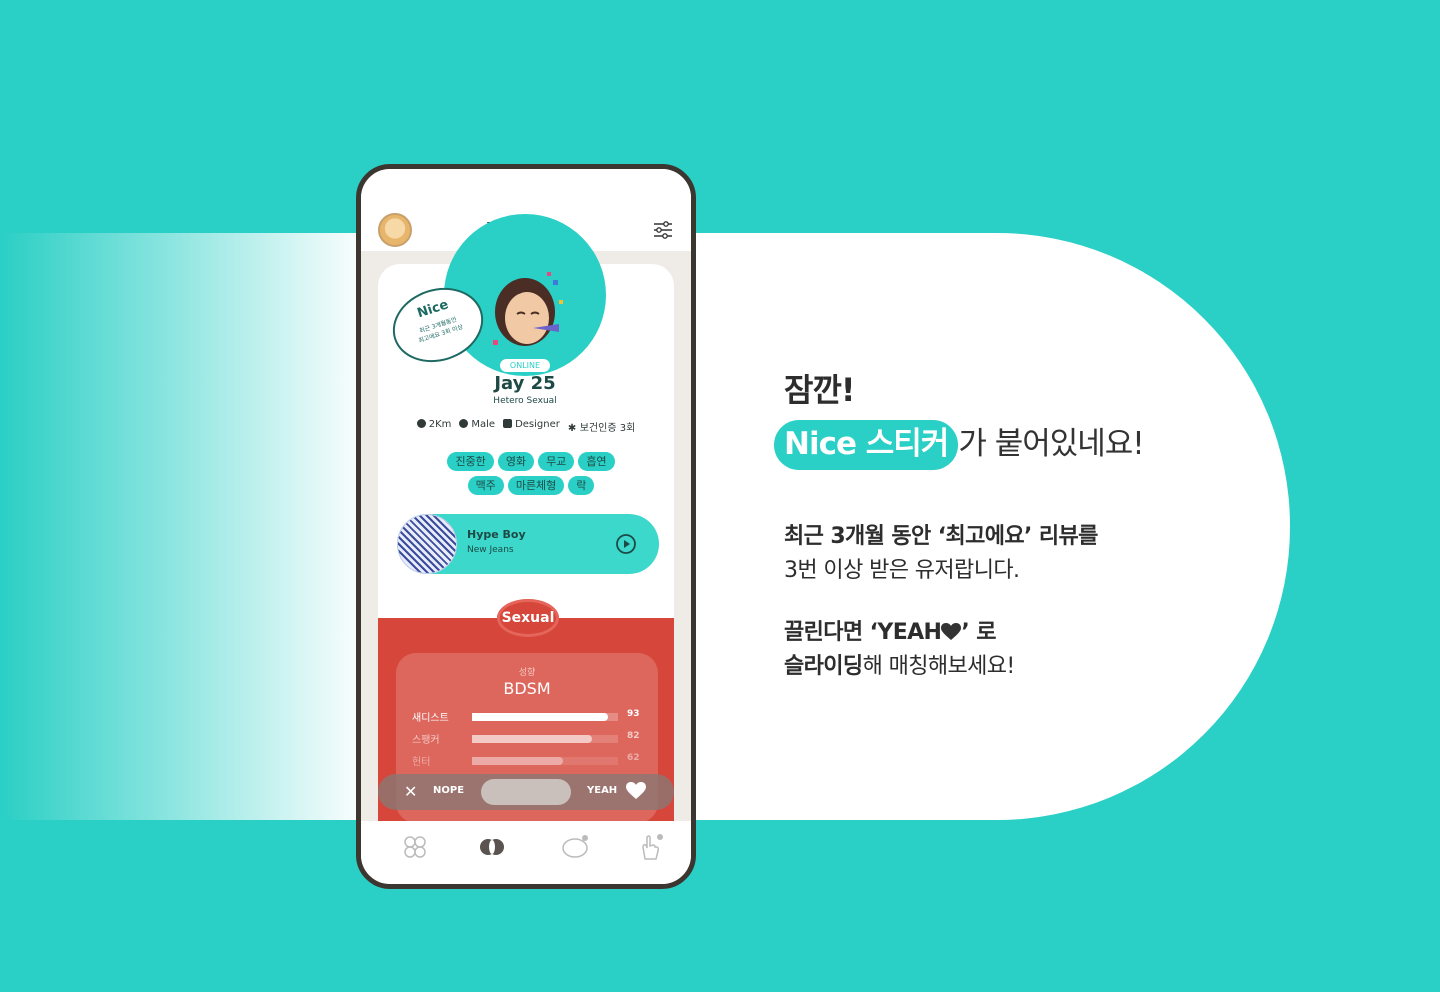 This screenshot has height=992, width=1440. Describe the element at coordinates (823, 666) in the screenshot. I see `cta-bold-c: 슬라이딩` at that location.